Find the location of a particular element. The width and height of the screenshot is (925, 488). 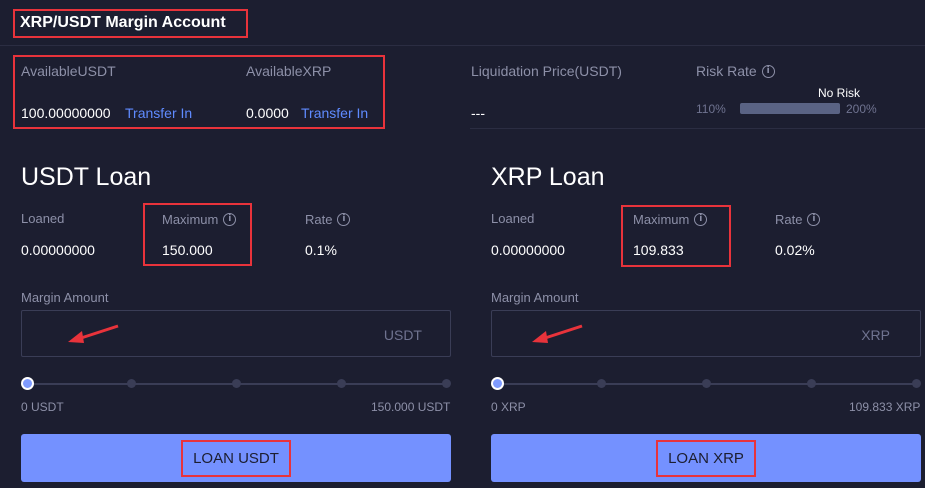

loan-xrp-button: LOAN XRP is located at coordinates (706, 458).